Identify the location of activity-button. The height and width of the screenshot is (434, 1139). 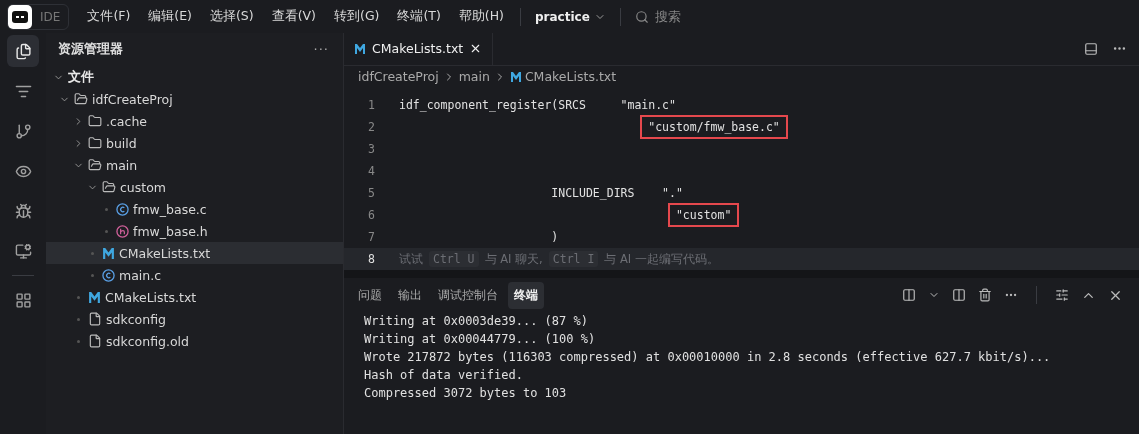
(23, 51).